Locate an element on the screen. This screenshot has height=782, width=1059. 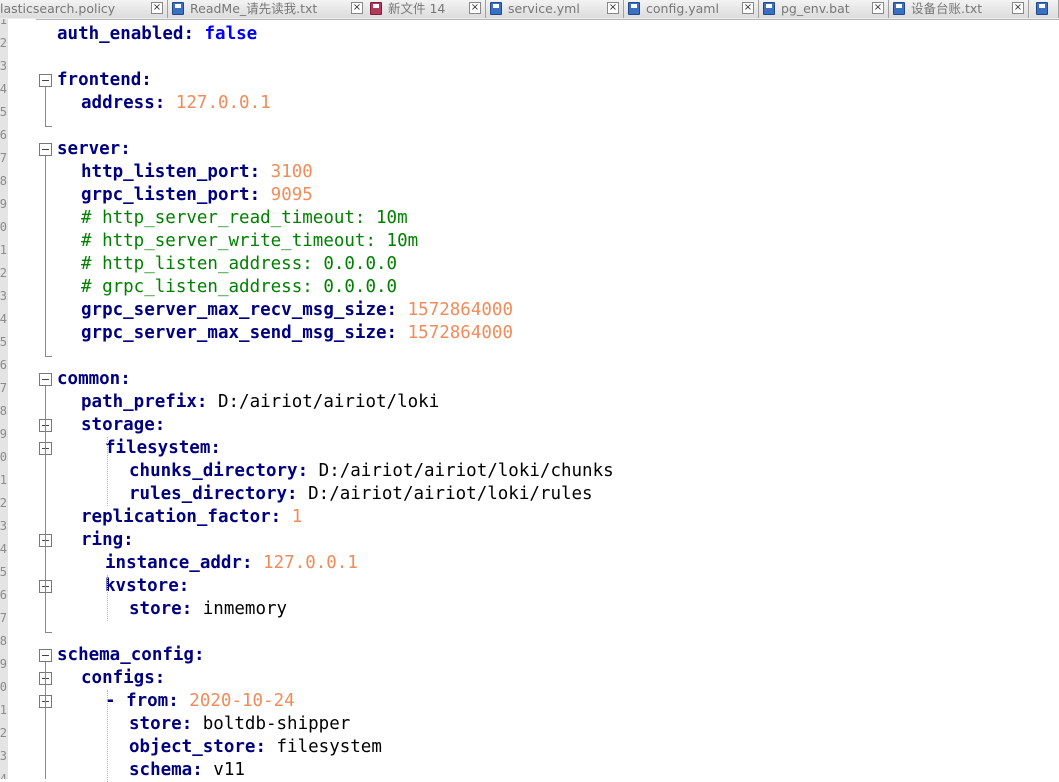
code-line: - from: 2020-10-24 is located at coordinates (200, 701).